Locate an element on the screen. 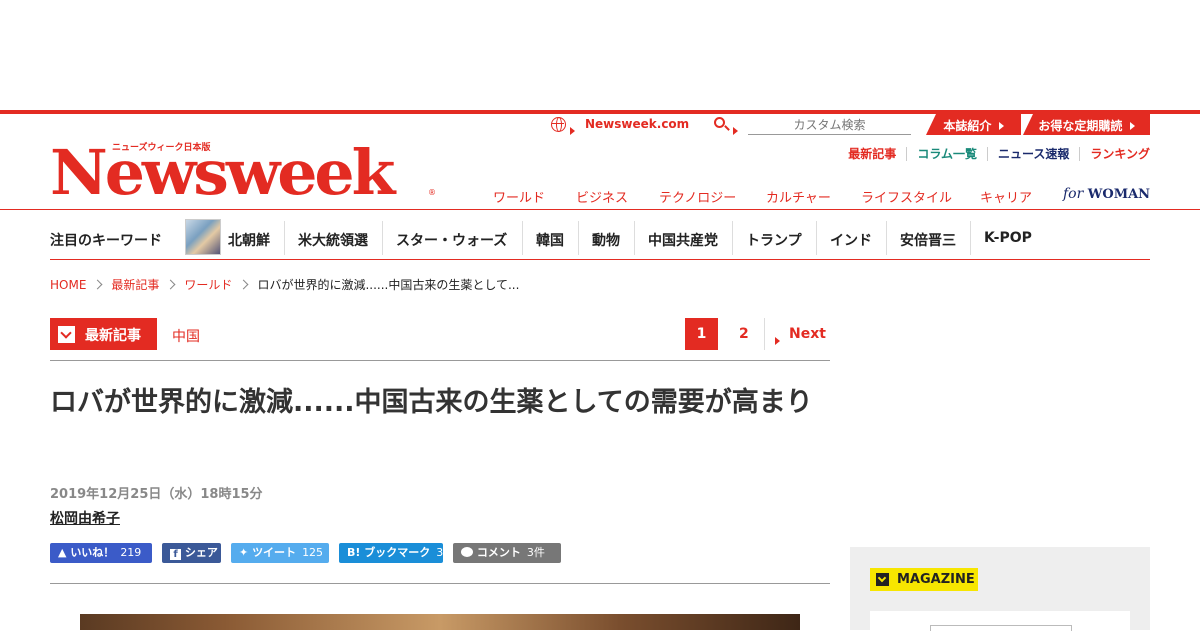 The width and height of the screenshot is (1200, 631). subscribe-label: お得な定期購読 is located at coordinates (1080, 126).